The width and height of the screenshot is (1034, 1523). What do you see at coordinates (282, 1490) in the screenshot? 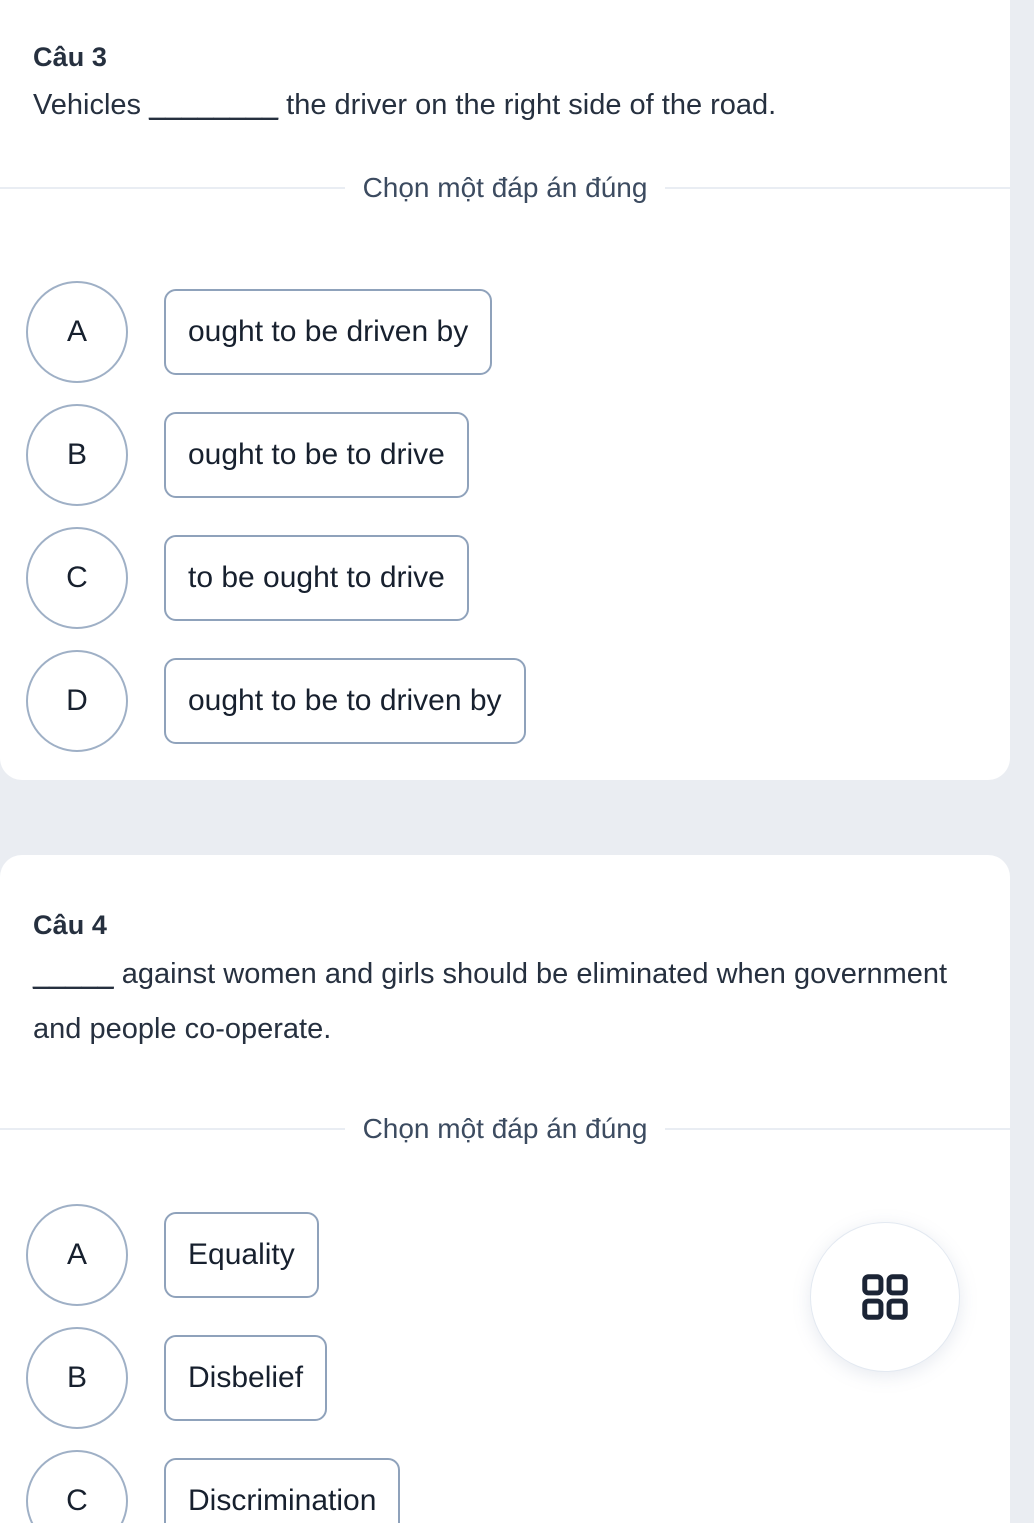
I see `option-text-c: Discrimination` at bounding box center [282, 1490].